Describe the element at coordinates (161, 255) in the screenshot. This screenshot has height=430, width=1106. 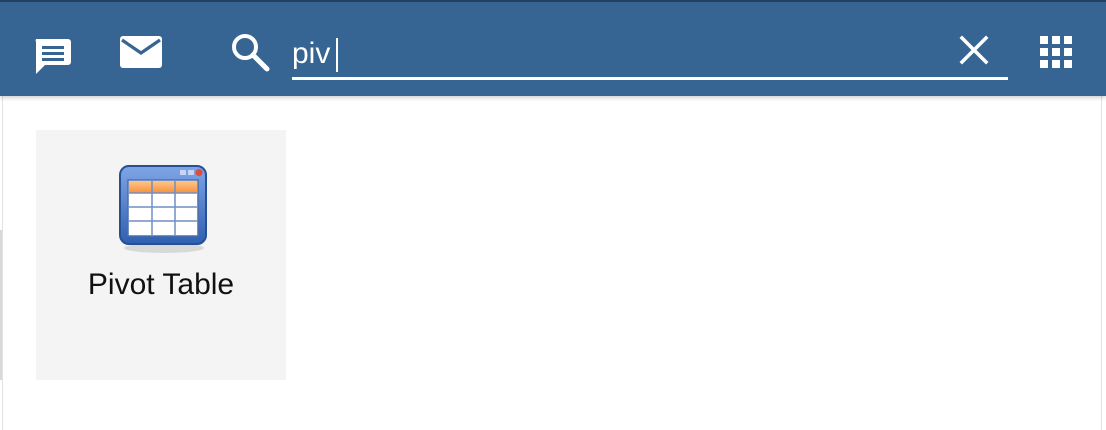
I see `result-tile-pivot-table: Pivot Table` at that location.